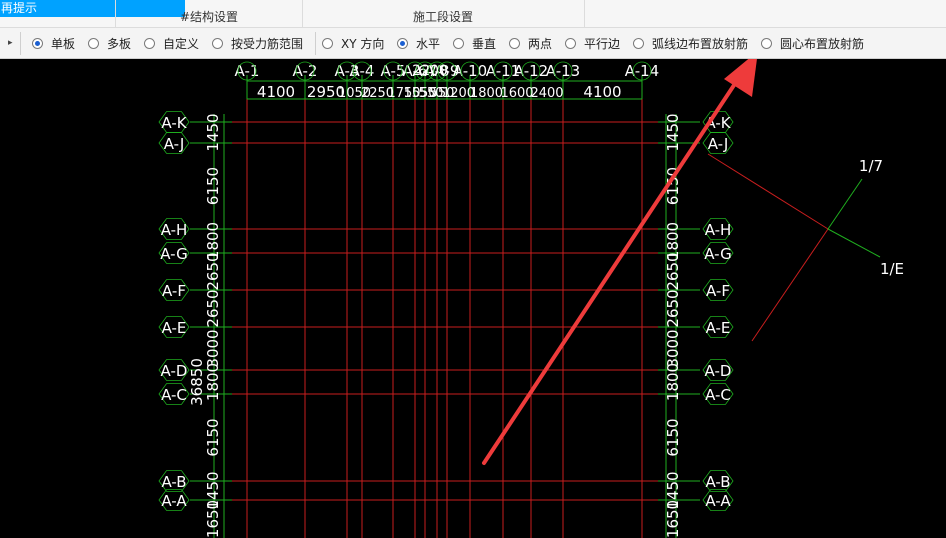 This screenshot has height=538, width=946. I want to click on axis-label-x: A-10, so click(470, 71).